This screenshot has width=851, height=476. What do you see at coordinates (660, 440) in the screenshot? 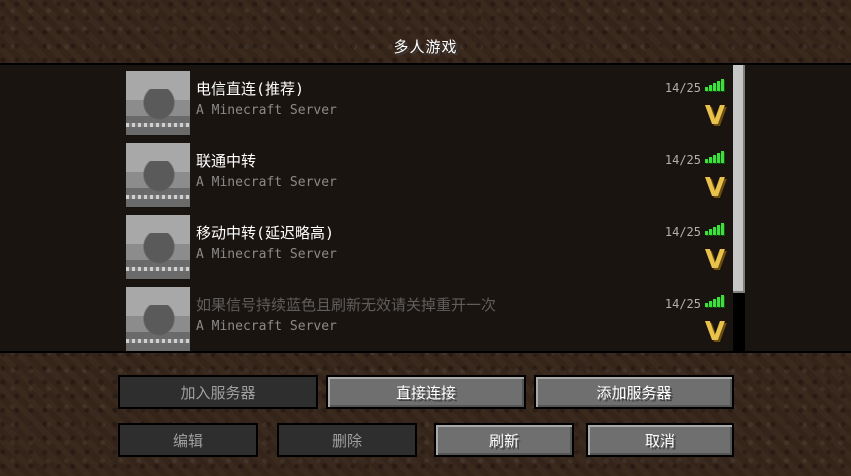
I see `cancel-button: 取消` at bounding box center [660, 440].